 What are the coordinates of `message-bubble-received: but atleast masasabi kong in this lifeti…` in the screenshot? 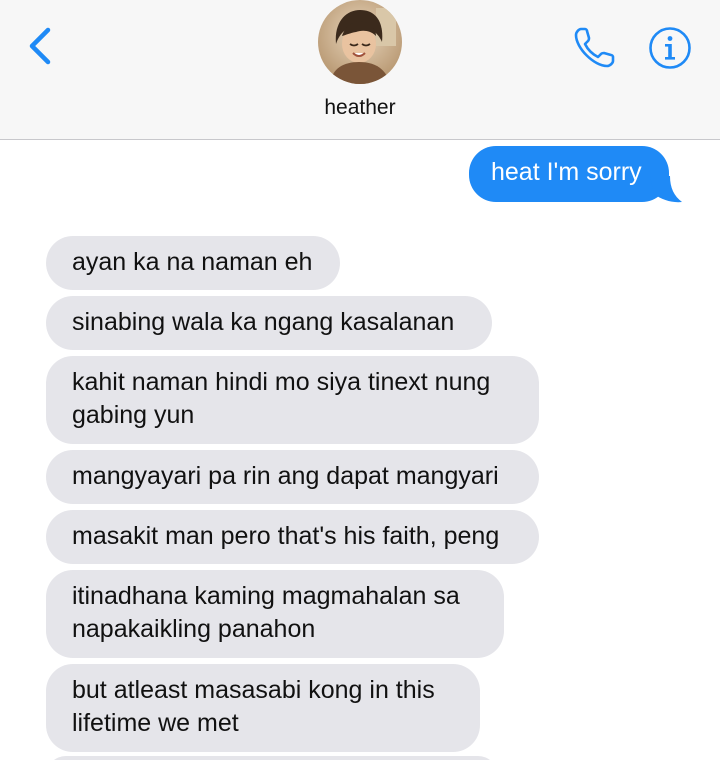 It's located at (263, 708).